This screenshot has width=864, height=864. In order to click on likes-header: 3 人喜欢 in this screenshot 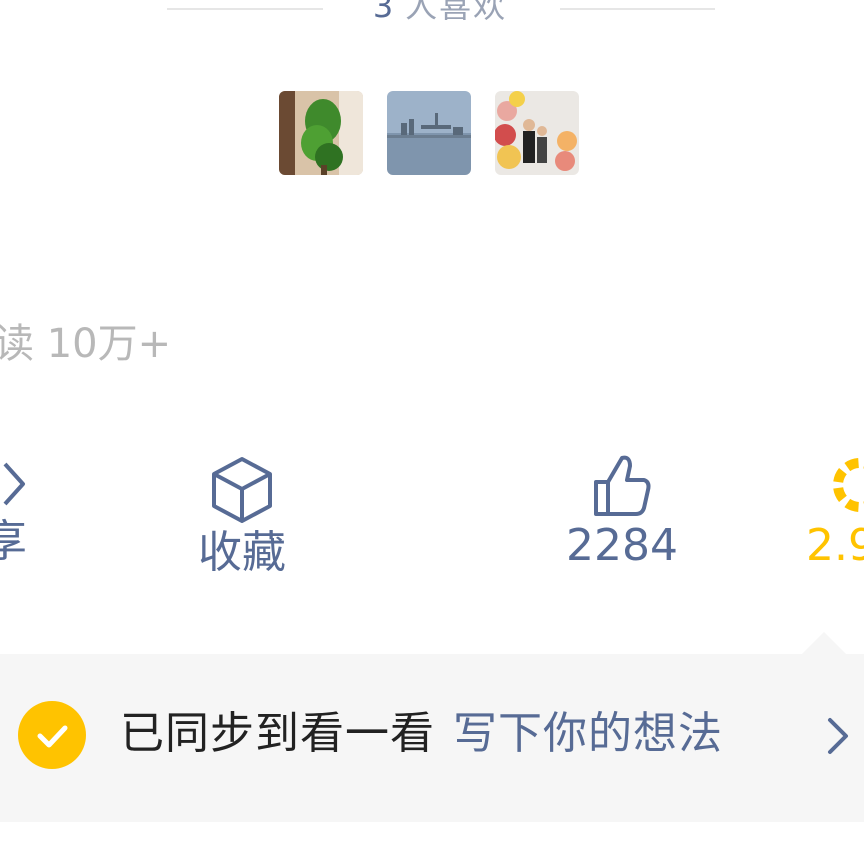, I will do `click(440, 14)`.